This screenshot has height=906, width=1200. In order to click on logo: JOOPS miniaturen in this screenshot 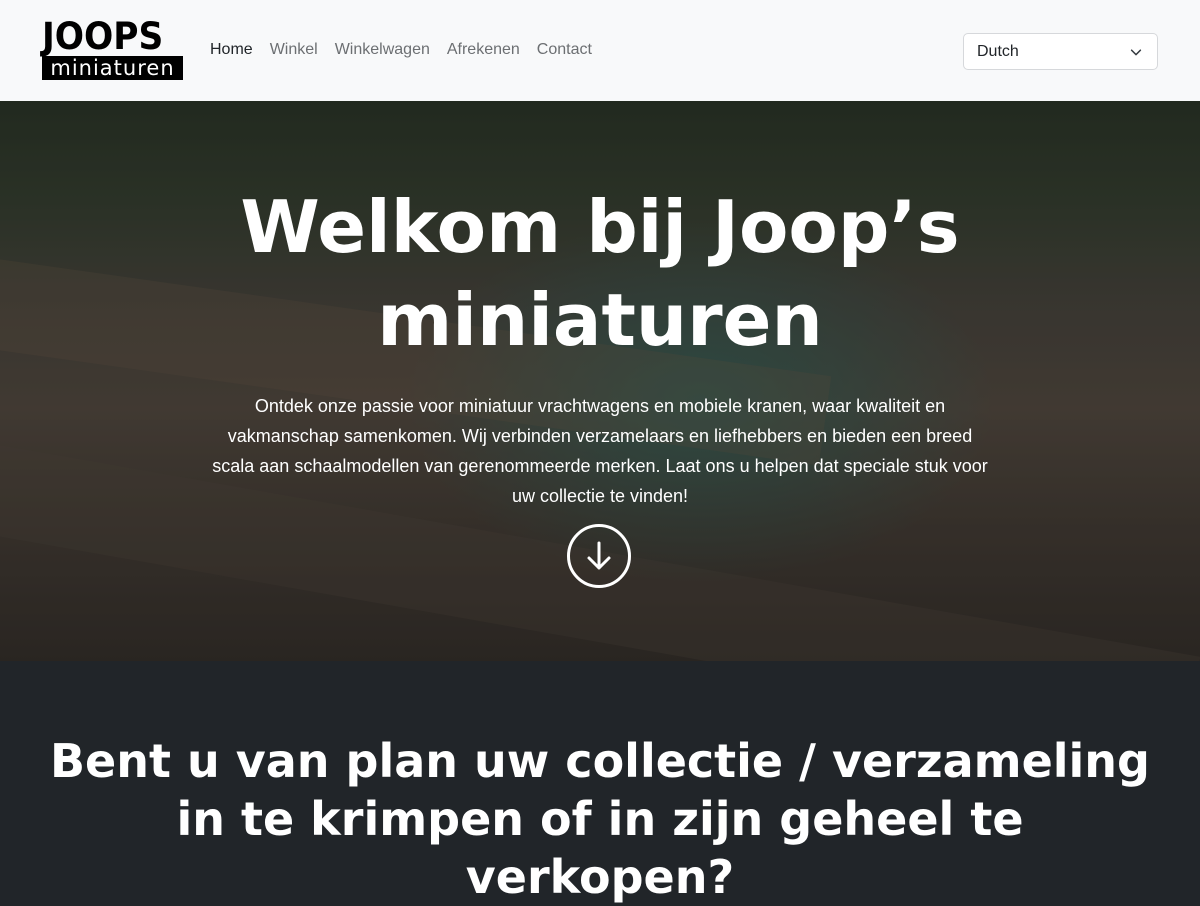, I will do `click(112, 47)`.